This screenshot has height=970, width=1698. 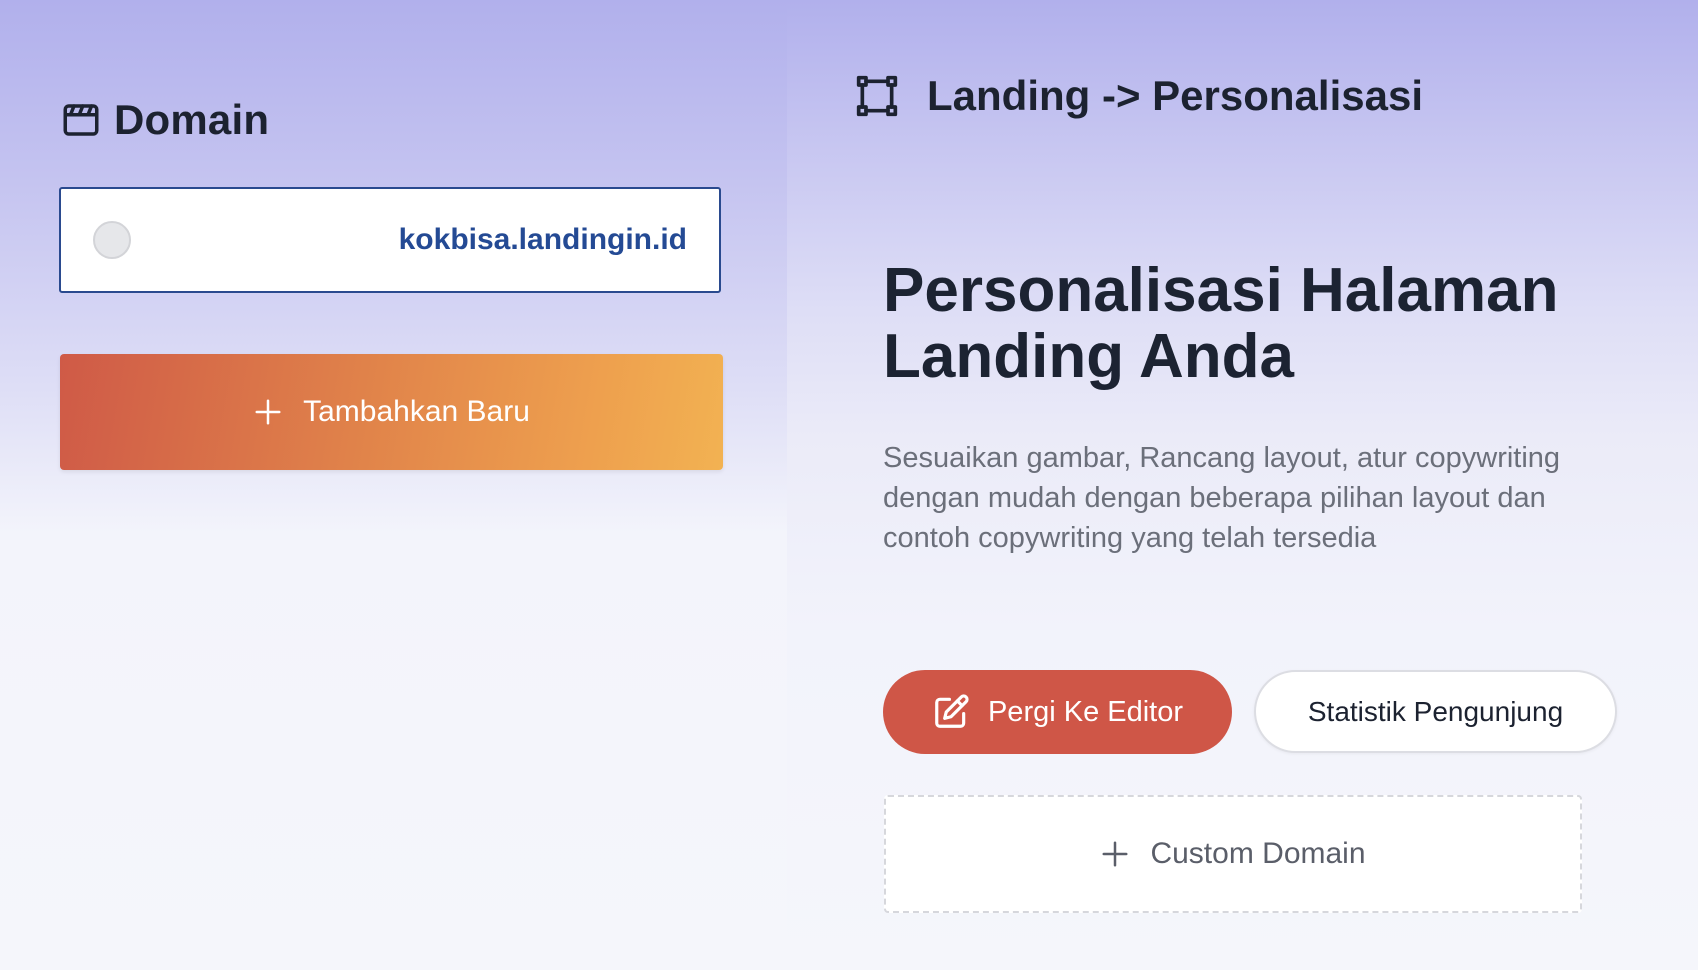 What do you see at coordinates (1085, 711) in the screenshot?
I see `go-to-editor-label: Pergi Ke Editor` at bounding box center [1085, 711].